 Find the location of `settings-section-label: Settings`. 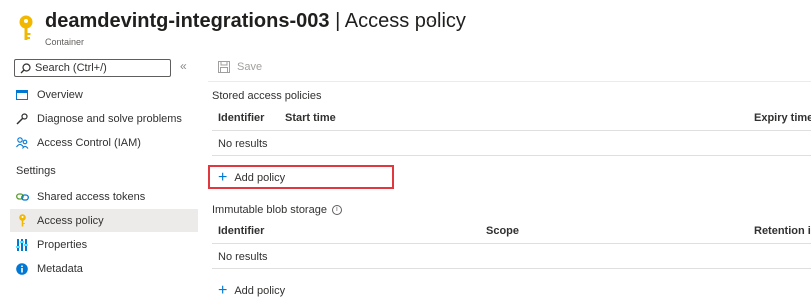

settings-section-label: Settings is located at coordinates (36, 171).